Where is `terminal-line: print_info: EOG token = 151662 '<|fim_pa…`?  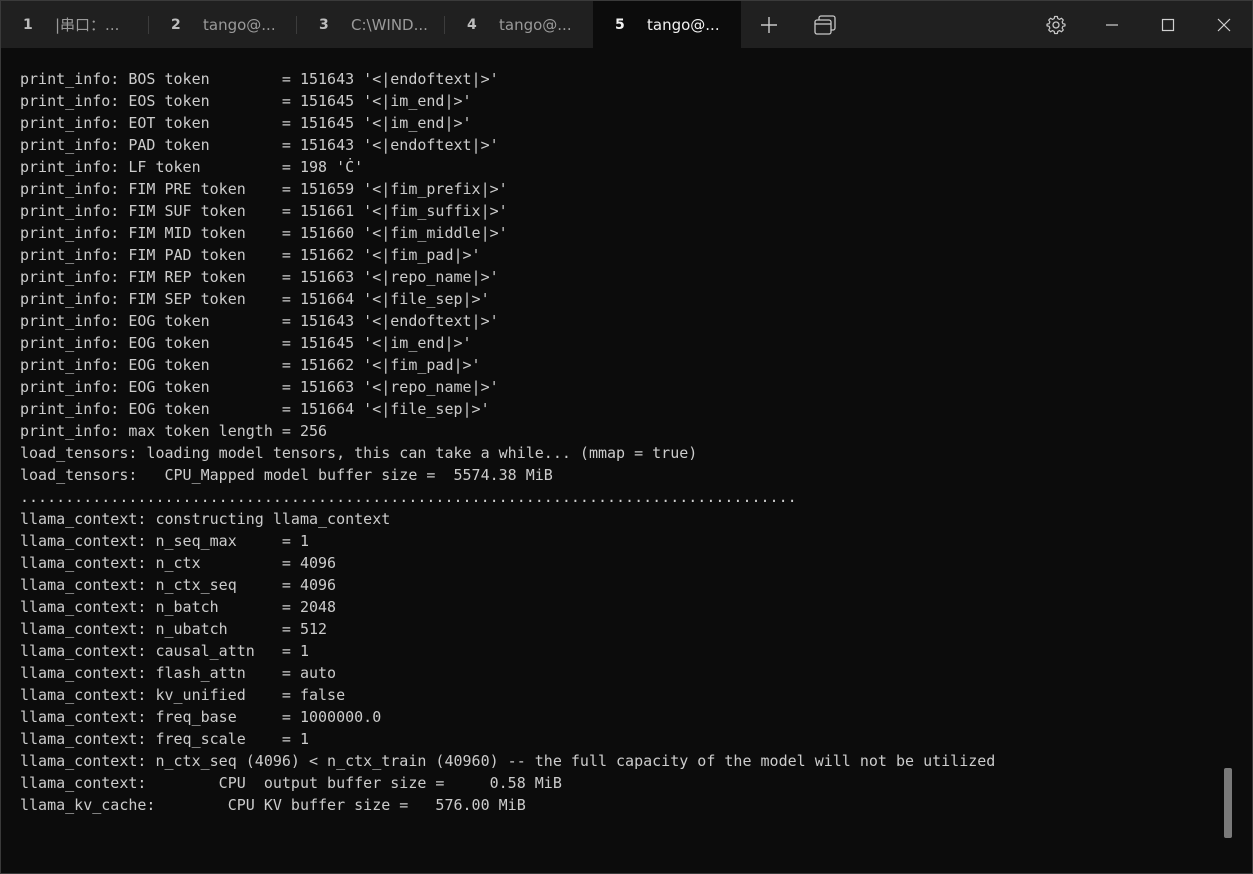 terminal-line: print_info: EOG token = 151662 '<|fim_pa… is located at coordinates (250, 365).